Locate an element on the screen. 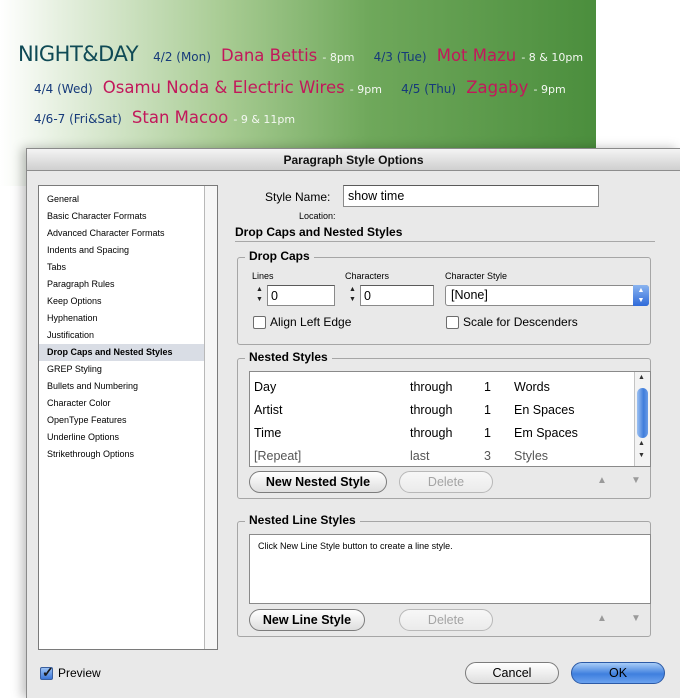  delete-line-style-button: Delete is located at coordinates (446, 620).